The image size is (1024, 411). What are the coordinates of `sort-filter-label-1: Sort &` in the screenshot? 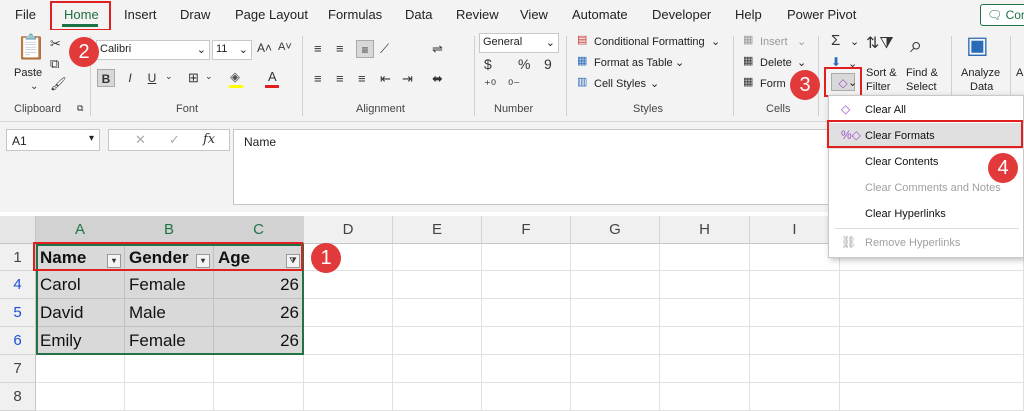 It's located at (881, 73).